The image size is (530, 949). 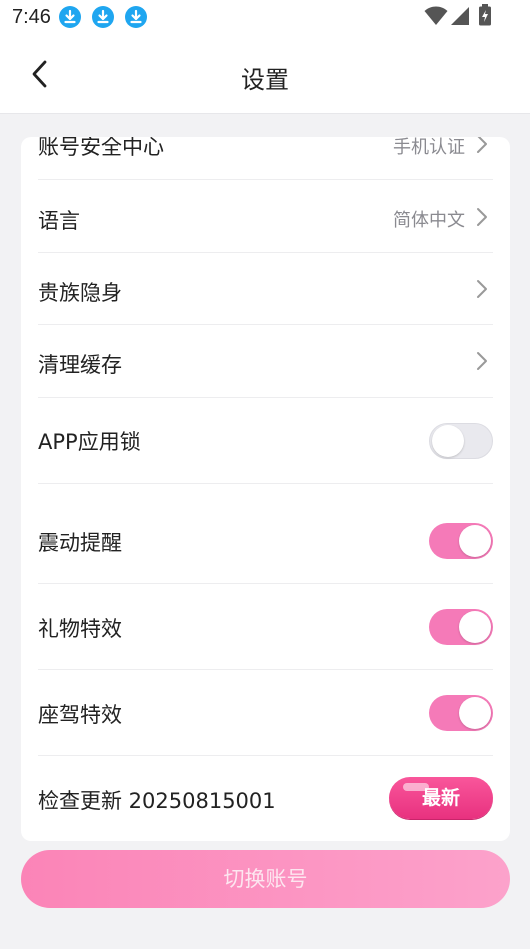 What do you see at coordinates (429, 220) in the screenshot?
I see `row-value: 简体中文` at bounding box center [429, 220].